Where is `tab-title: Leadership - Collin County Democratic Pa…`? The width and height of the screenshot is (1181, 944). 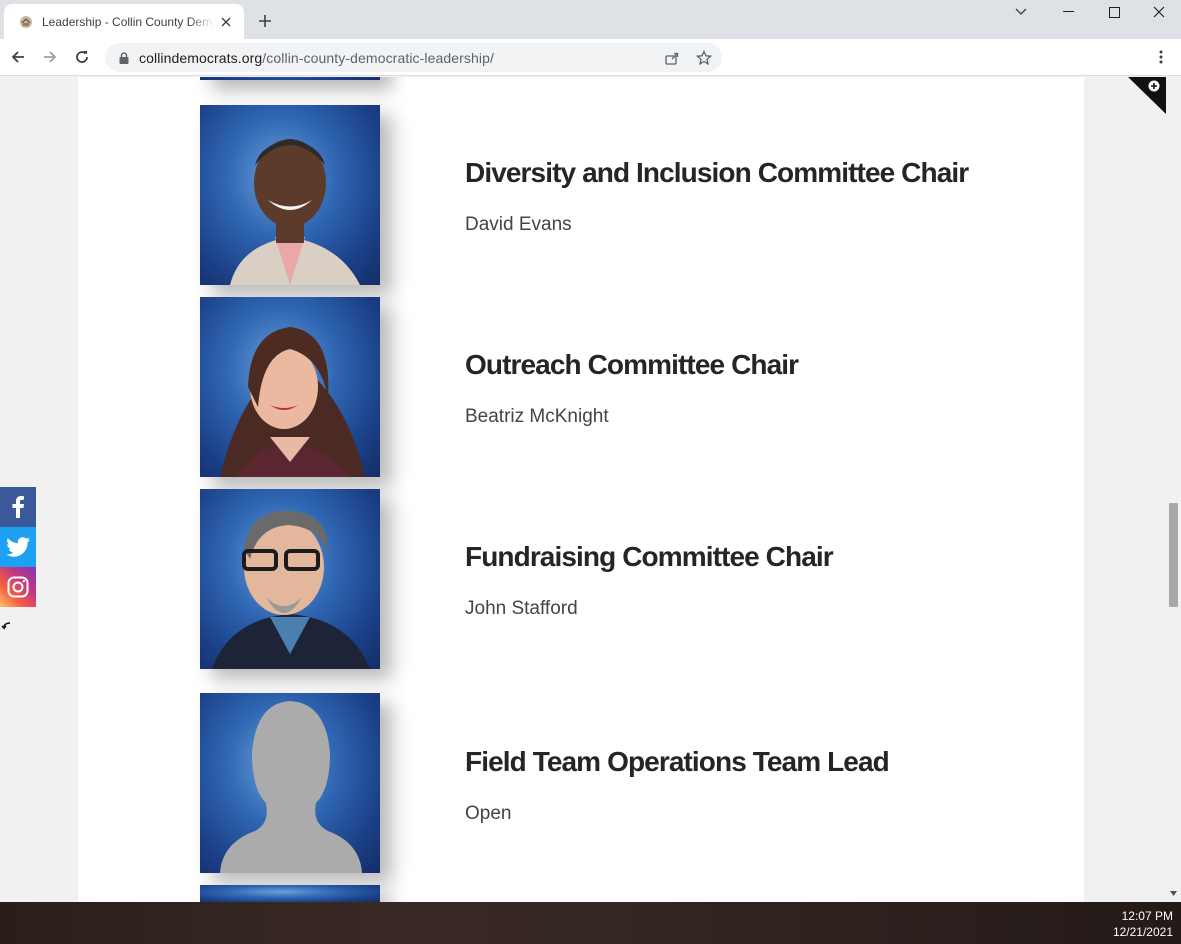
tab-title: Leadership - Collin County Democratic Pa… is located at coordinates (128, 21).